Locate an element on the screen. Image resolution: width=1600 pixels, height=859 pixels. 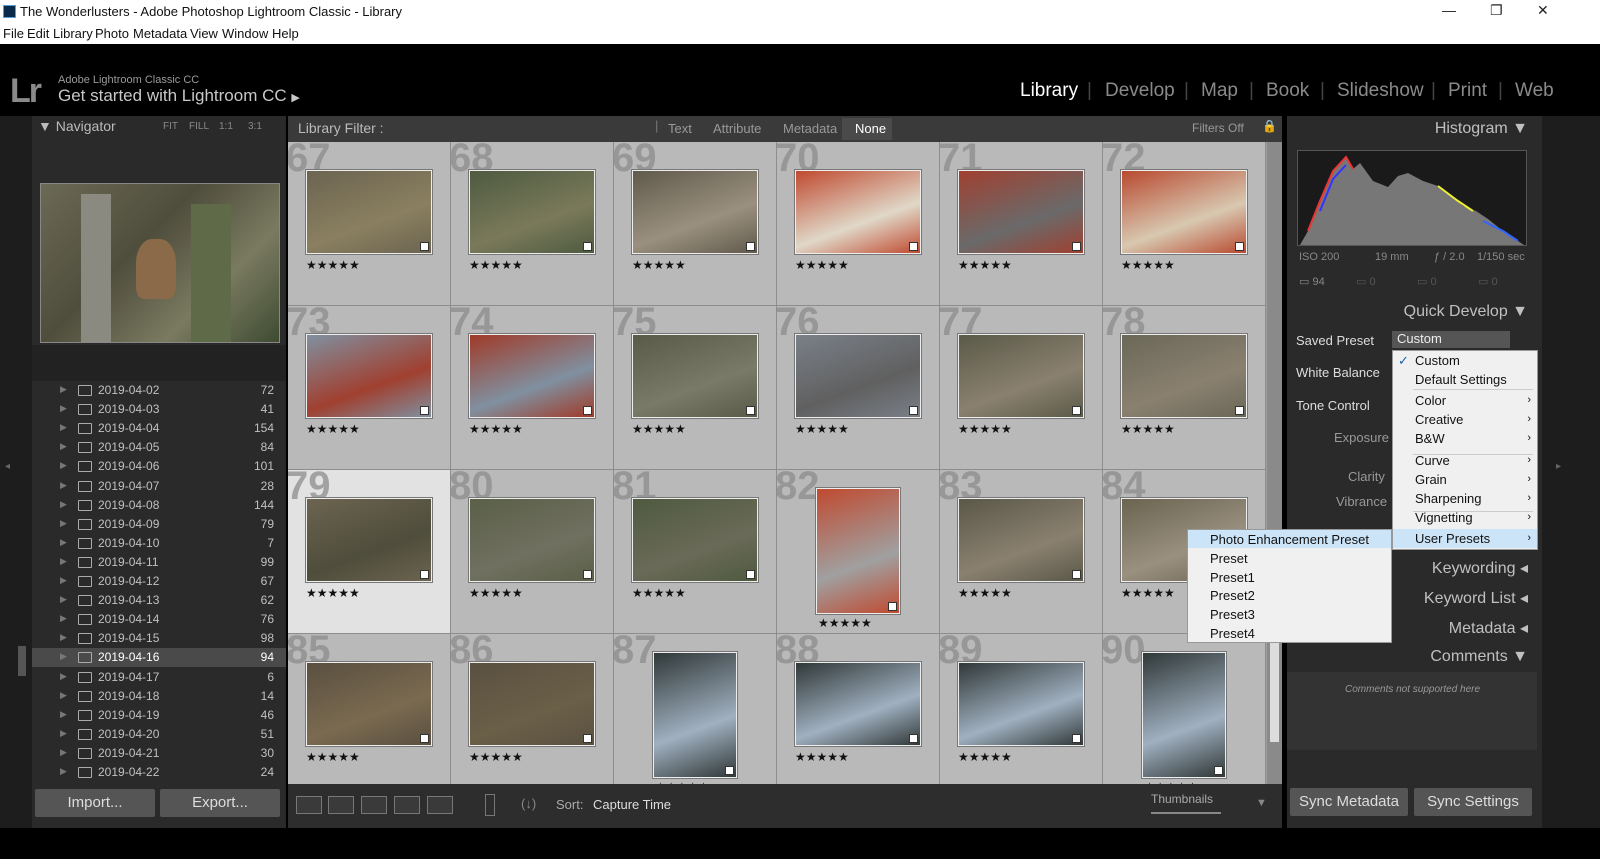
preset-menu-item: Curve is located at coordinates (1432, 460).